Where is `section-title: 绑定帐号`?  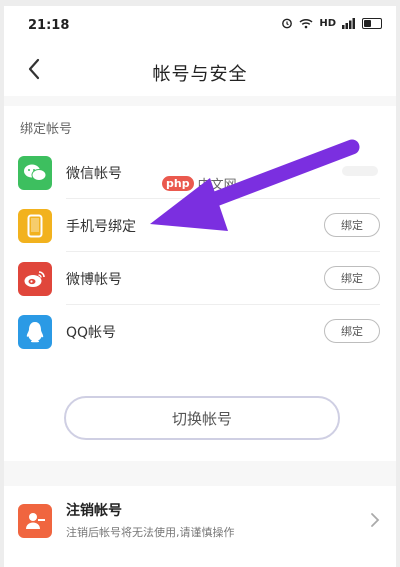 section-title: 绑定帐号 is located at coordinates (46, 129).